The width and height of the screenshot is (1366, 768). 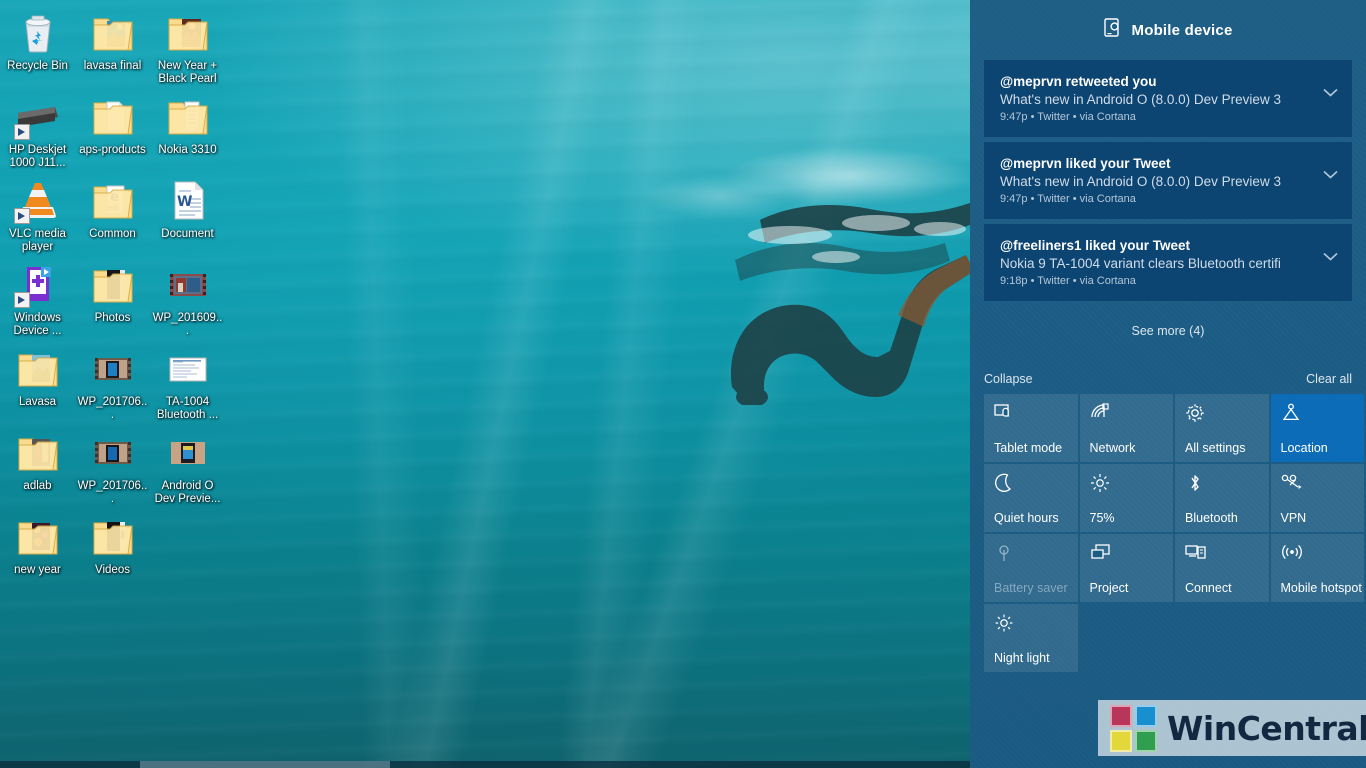 I want to click on quick-action-connect: Connect, so click(x=1222, y=568).